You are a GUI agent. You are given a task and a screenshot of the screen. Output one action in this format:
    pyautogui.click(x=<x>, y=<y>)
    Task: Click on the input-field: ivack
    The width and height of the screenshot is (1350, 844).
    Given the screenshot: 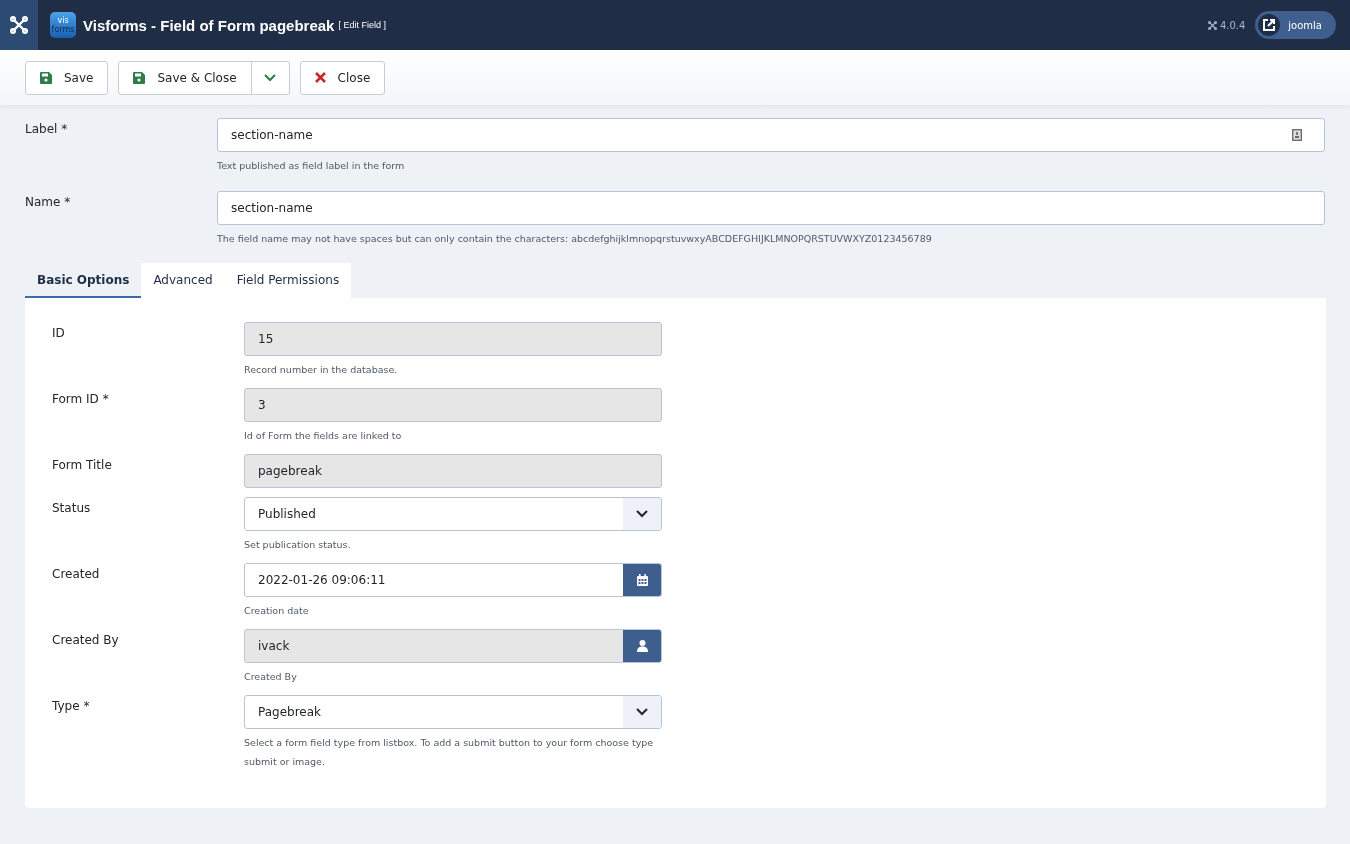 What is the action you would take?
    pyautogui.click(x=453, y=646)
    